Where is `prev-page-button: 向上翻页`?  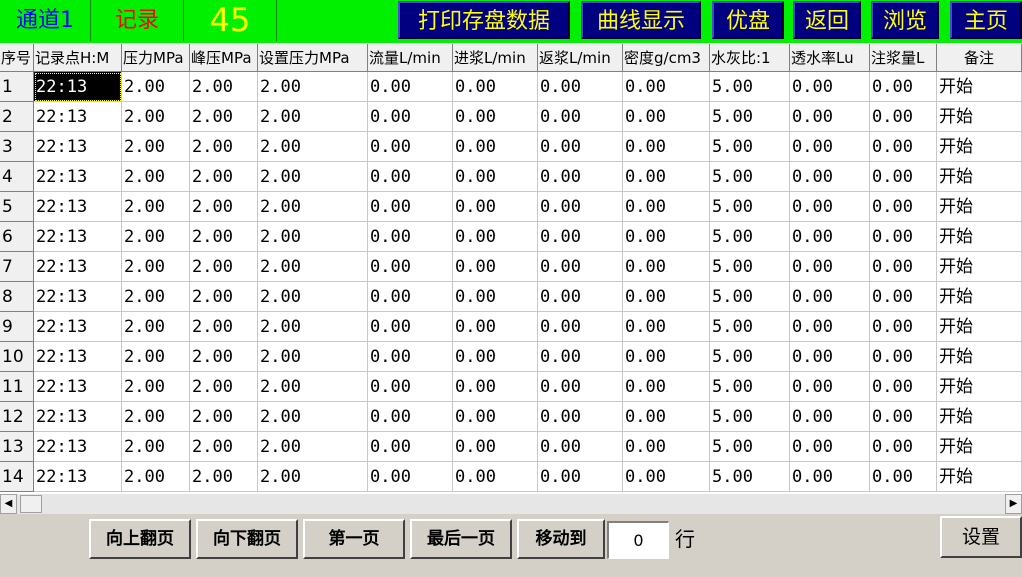
prev-page-button: 向上翻页 is located at coordinates (140, 539).